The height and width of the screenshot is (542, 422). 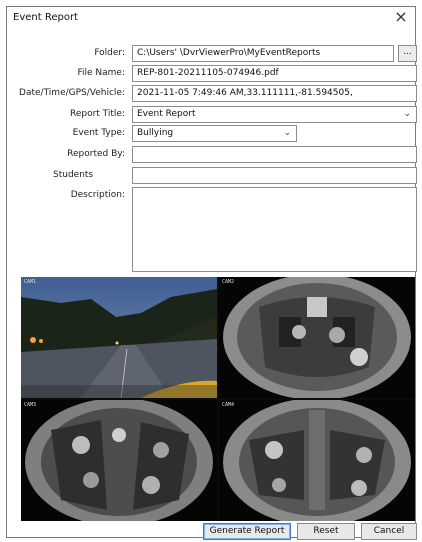 I want to click on button-bar: Generate Report Reset Cancel, so click(x=212, y=532).